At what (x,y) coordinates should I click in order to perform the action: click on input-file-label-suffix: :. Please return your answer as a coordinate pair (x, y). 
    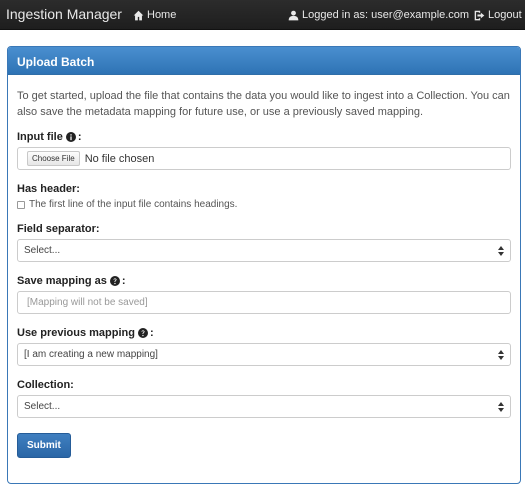
    Looking at the image, I should click on (79, 137).